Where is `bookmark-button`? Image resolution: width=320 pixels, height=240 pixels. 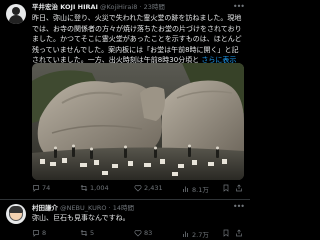 bookmark-button is located at coordinates (226, 188).